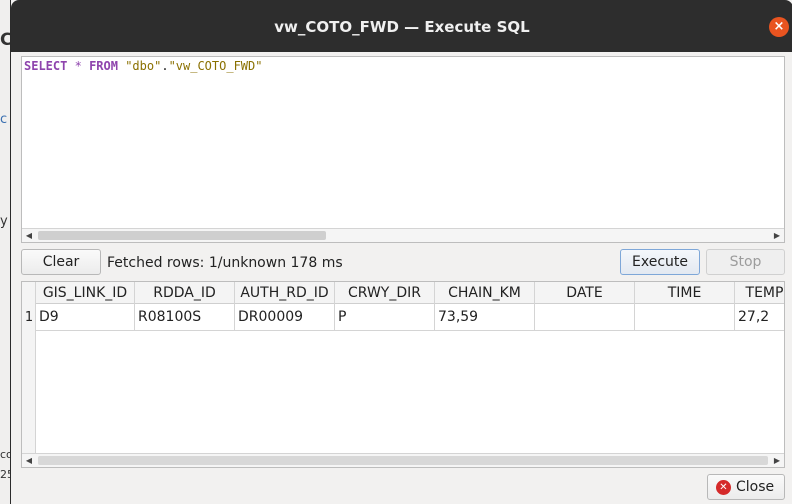 Image resolution: width=792 pixels, height=504 pixels. I want to click on editor-horizontal-scrollbar: ◀ ▶, so click(403, 235).